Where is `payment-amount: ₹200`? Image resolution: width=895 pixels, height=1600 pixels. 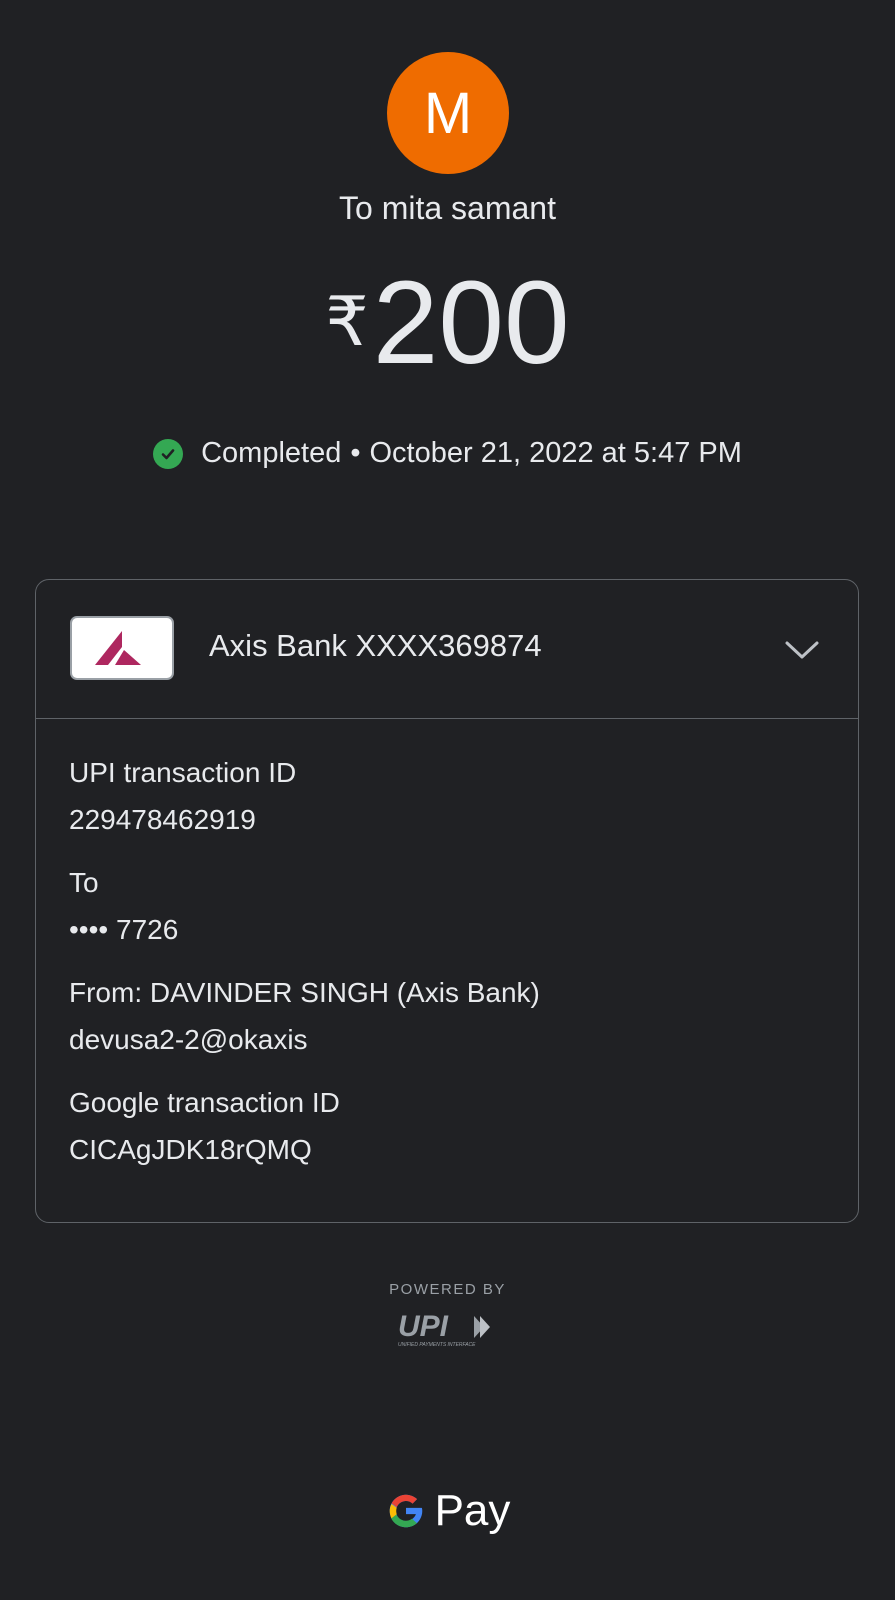 payment-amount: ₹200 is located at coordinates (447, 323).